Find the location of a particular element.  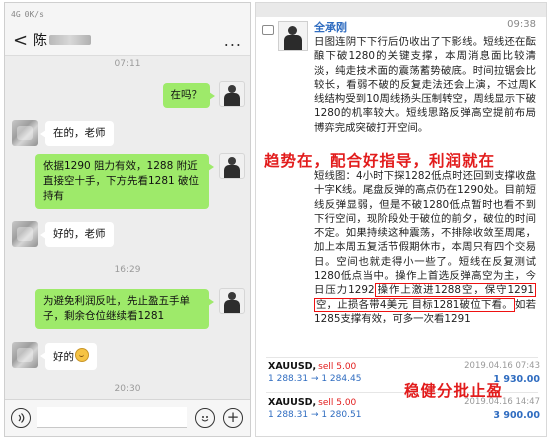

highlighted-strategy: 操作上激进1288空，保守1291 is located at coordinates (455, 290).